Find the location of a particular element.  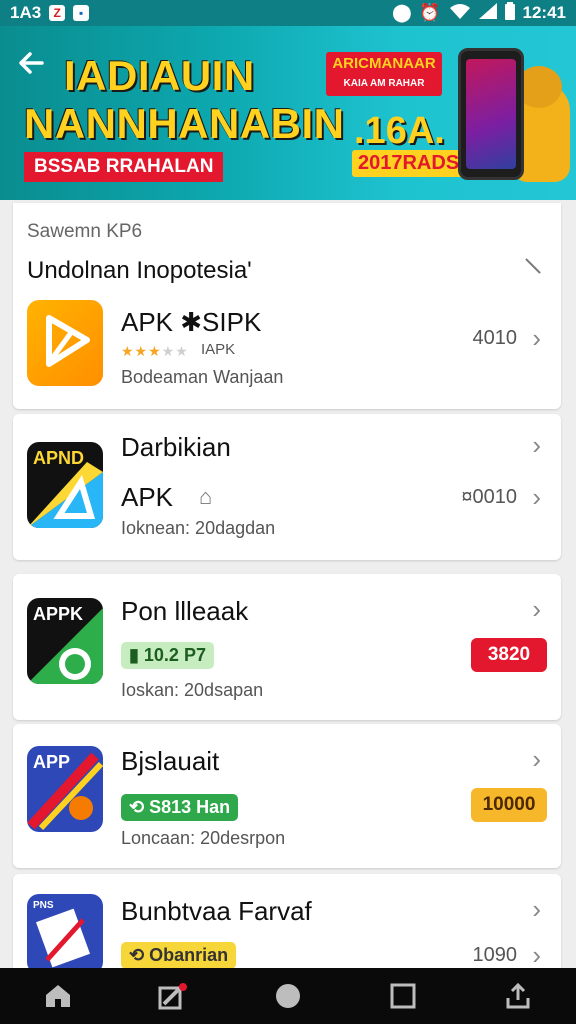

section-title: Undolnan Inopotesia' is located at coordinates (139, 270).